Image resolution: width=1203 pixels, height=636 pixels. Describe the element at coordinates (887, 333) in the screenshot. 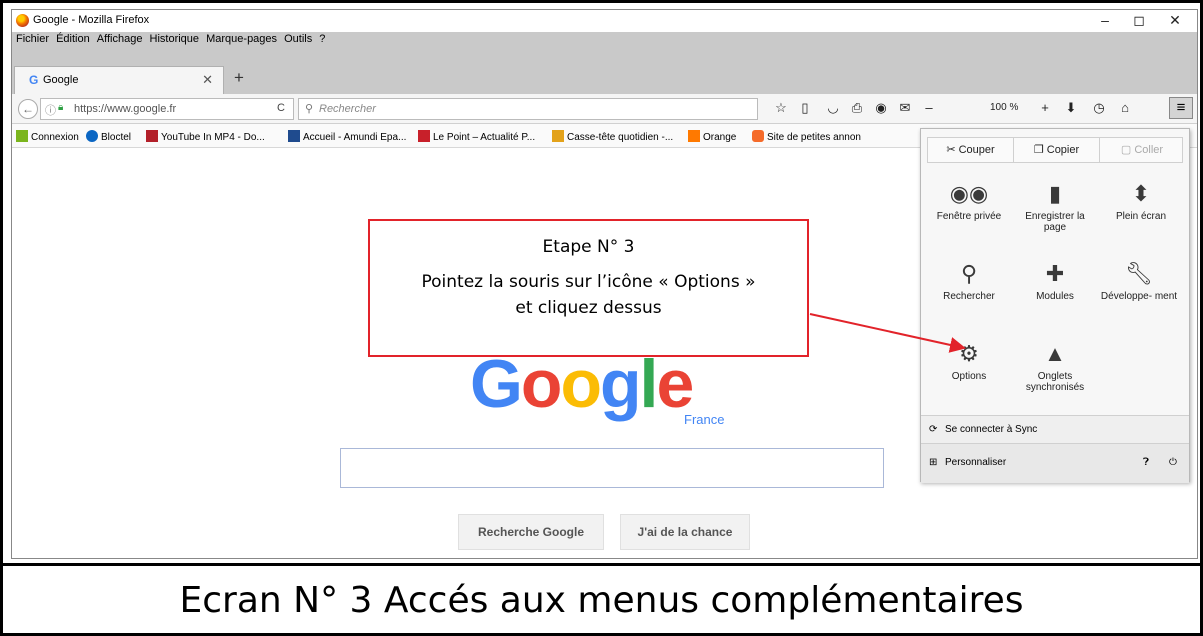

I see `pointer-arrow` at that location.